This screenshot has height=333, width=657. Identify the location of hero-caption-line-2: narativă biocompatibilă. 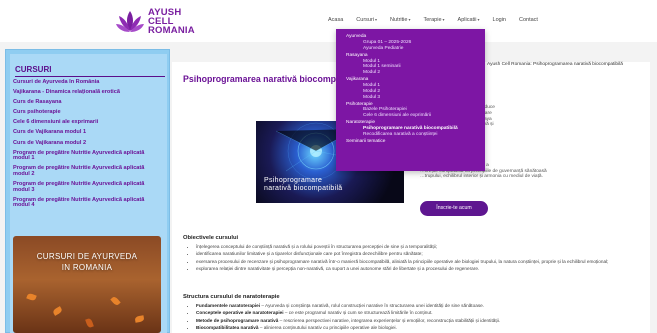
(303, 188).